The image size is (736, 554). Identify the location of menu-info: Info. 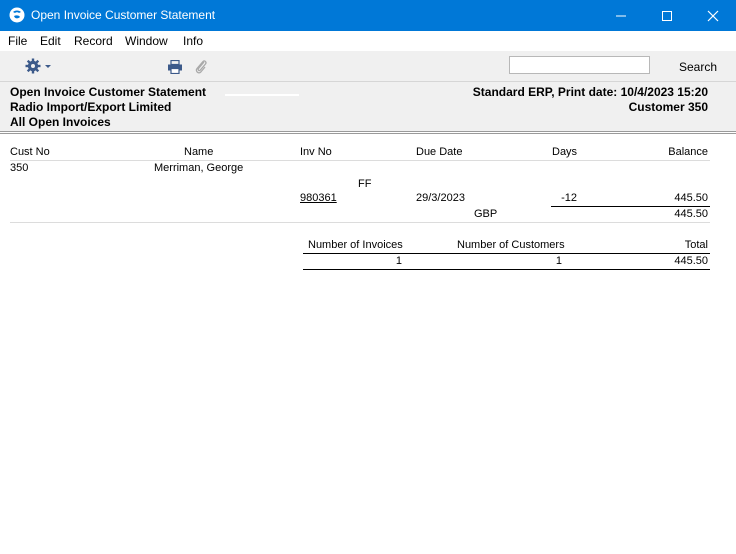
(193, 41).